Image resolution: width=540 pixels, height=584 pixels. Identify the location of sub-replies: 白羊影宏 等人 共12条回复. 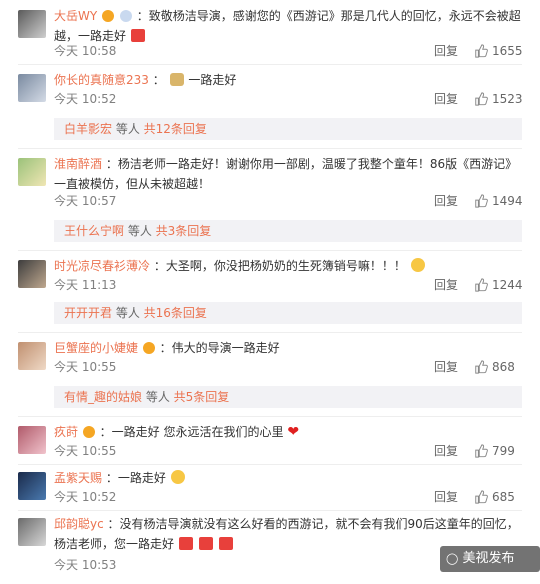
(288, 129).